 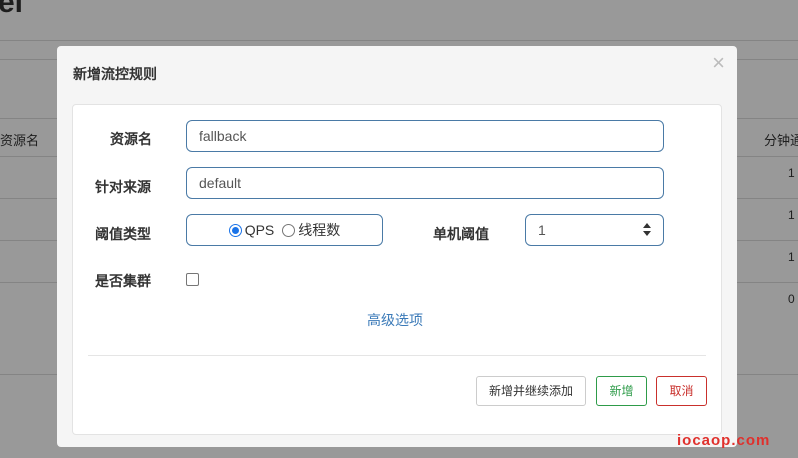 I want to click on radio-option-thread-count: 线程数, so click(x=311, y=230).